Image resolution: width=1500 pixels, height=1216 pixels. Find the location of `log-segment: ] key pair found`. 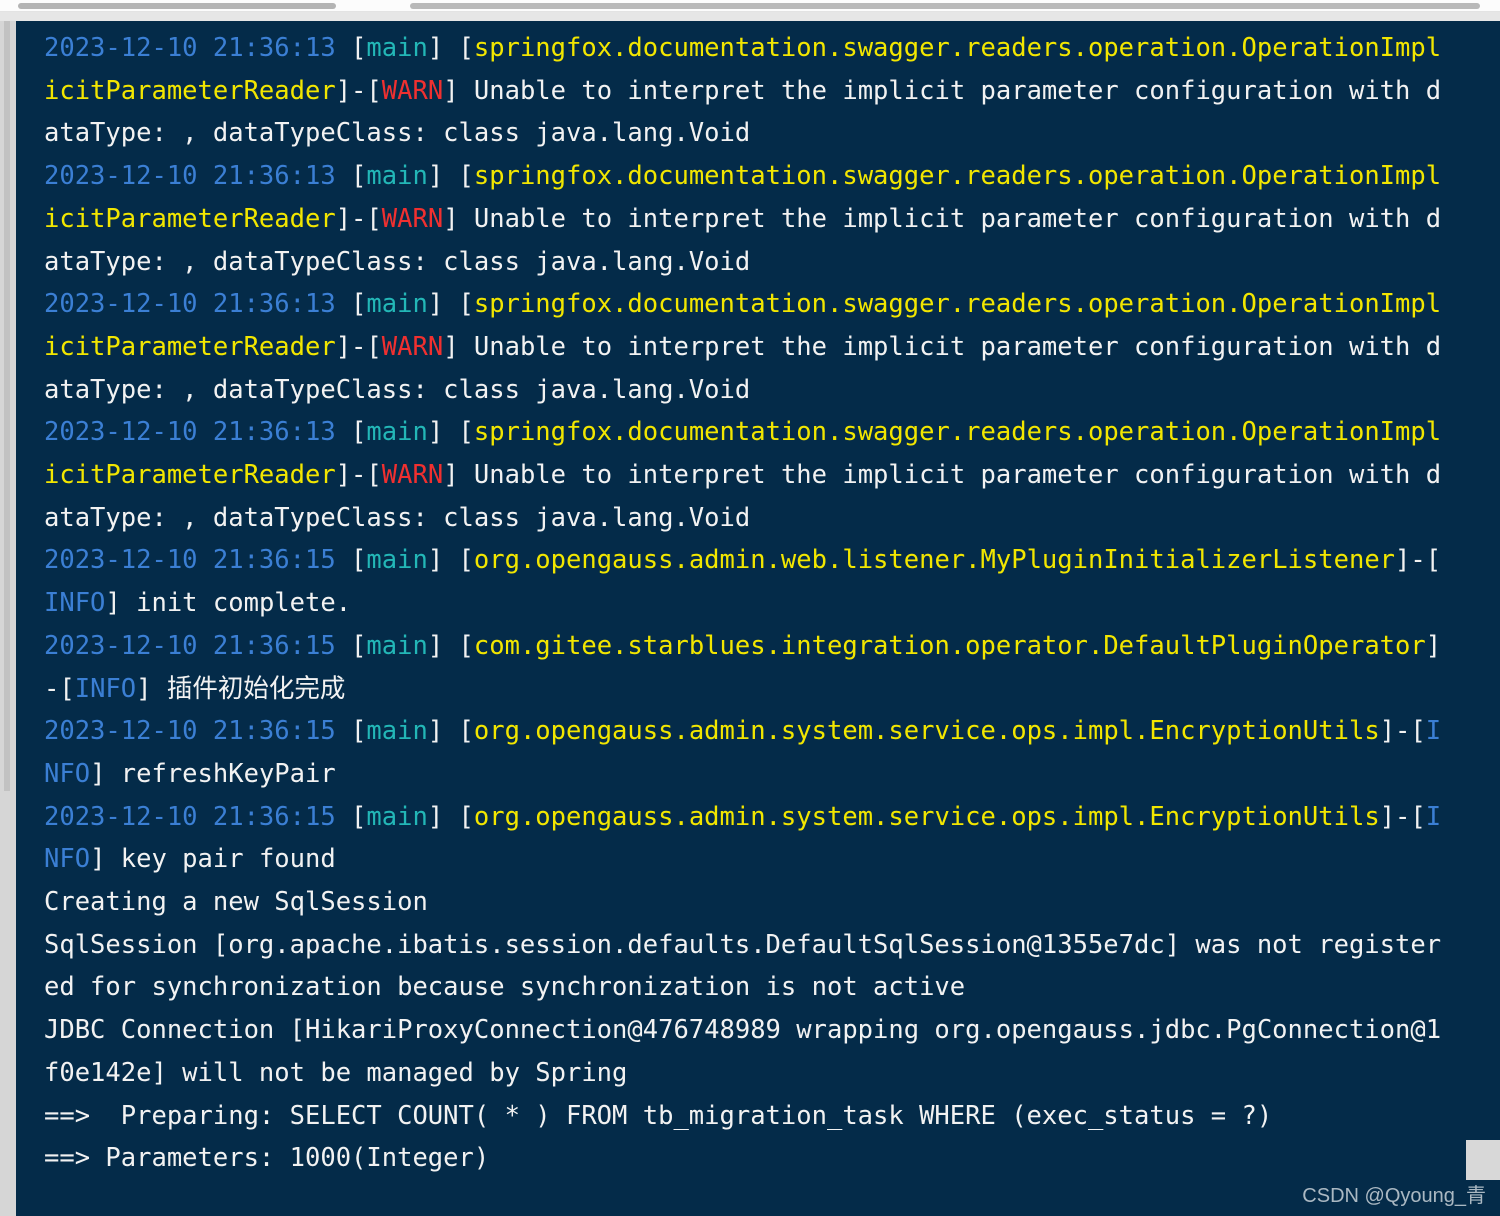

log-segment: ] key pair found is located at coordinates (213, 859).